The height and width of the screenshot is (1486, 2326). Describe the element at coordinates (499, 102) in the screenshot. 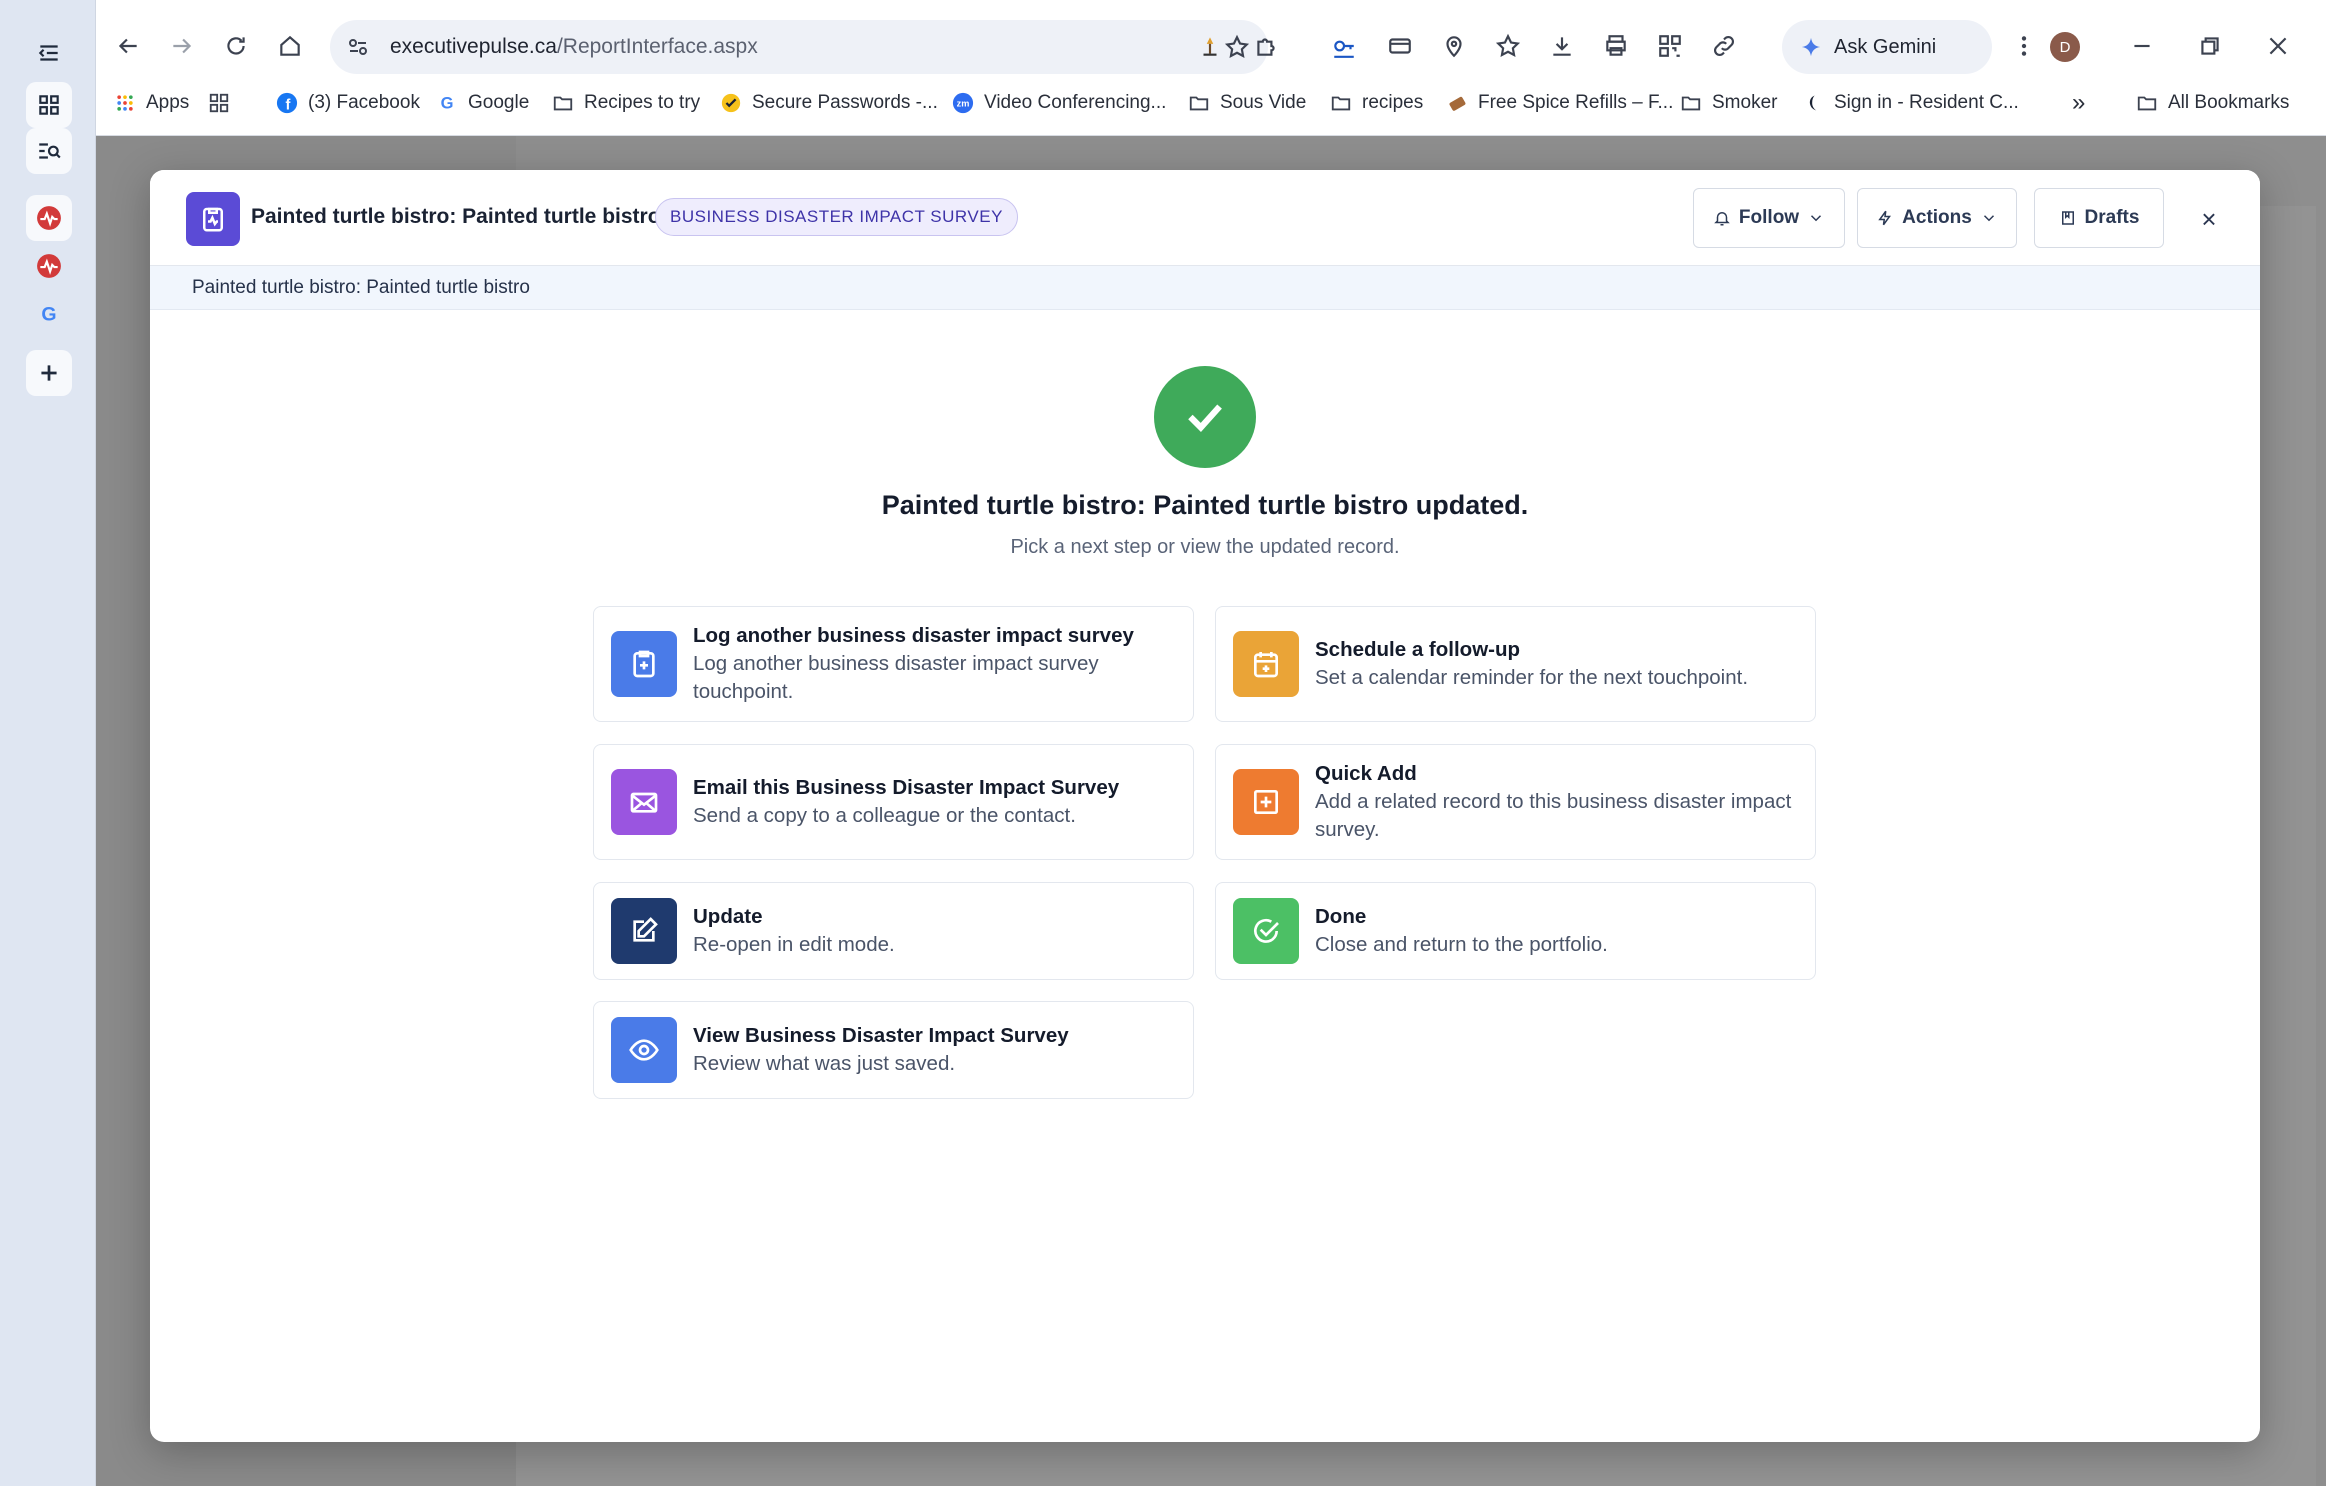

I see `bookmark-label: Google` at that location.